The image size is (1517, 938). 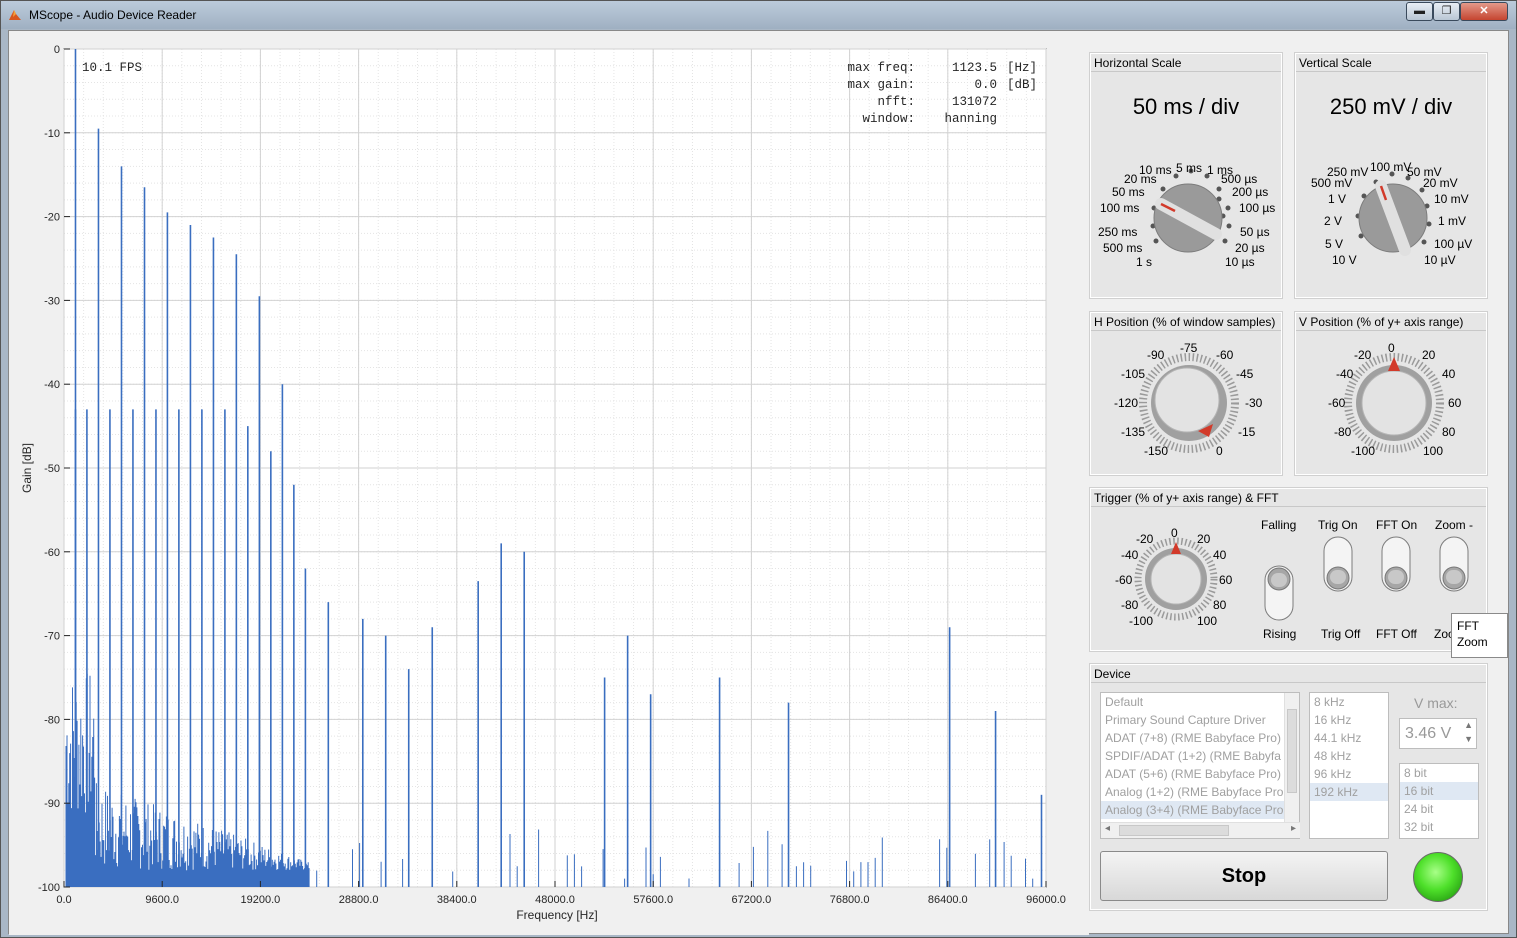 I want to click on bit-depth-item: 8 bit, so click(x=1439, y=773).